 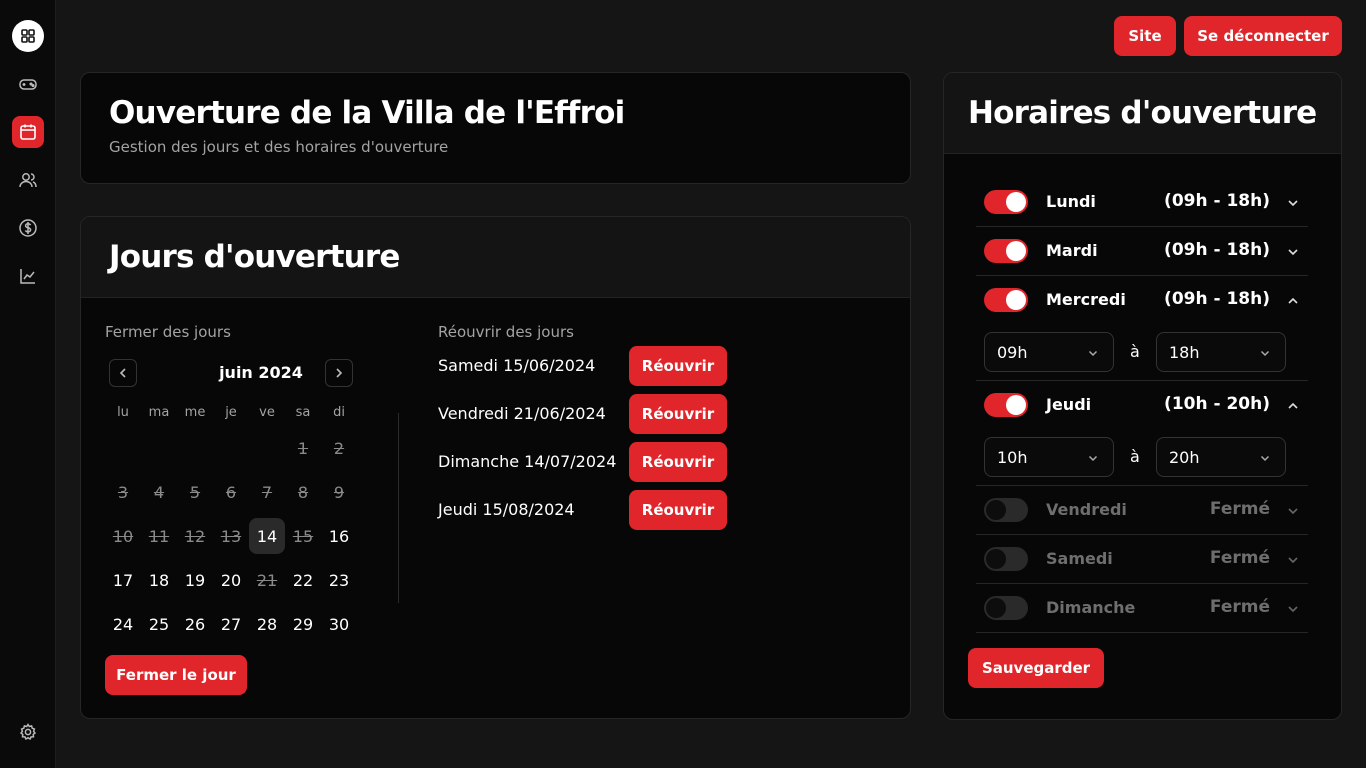 I want to click on hours-row-dimanche: Dimanche Fermé, so click(x=1142, y=608).